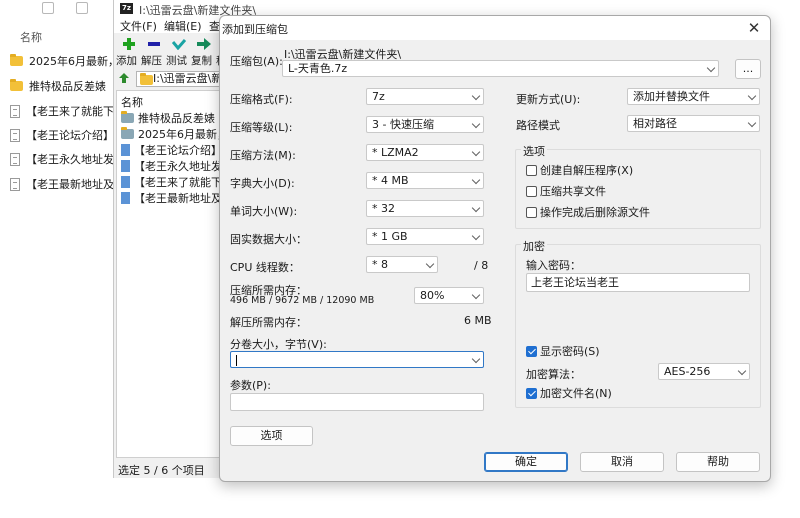 The image size is (800, 518). What do you see at coordinates (181, 79) in the screenshot?
I see `address-input: I:\迅雷云盘\新` at bounding box center [181, 79].